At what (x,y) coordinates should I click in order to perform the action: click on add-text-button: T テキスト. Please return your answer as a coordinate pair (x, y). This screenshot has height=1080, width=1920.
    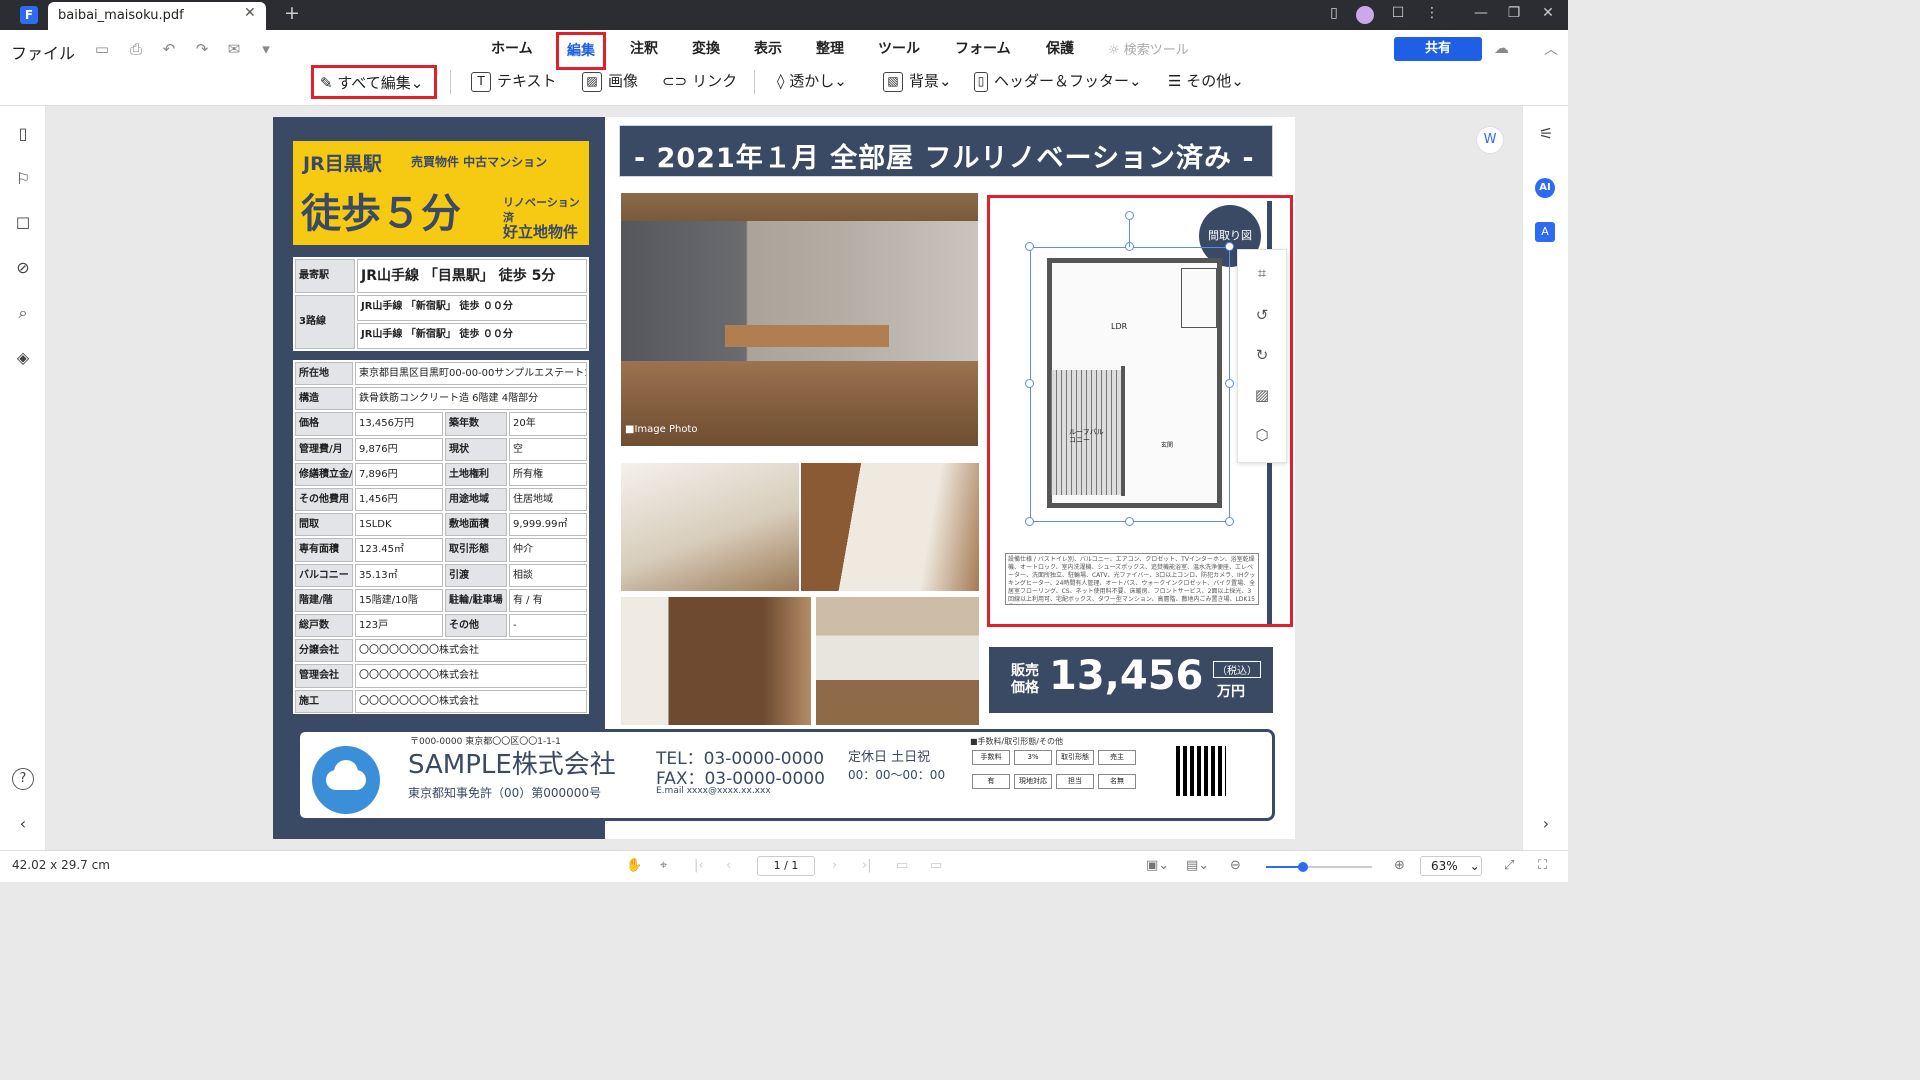
    Looking at the image, I should click on (514, 81).